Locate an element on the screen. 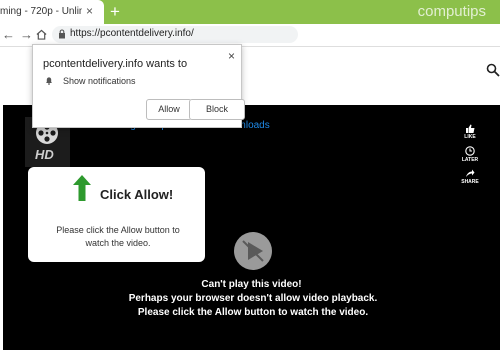  logo-hd-text: HD is located at coordinates (44, 154).